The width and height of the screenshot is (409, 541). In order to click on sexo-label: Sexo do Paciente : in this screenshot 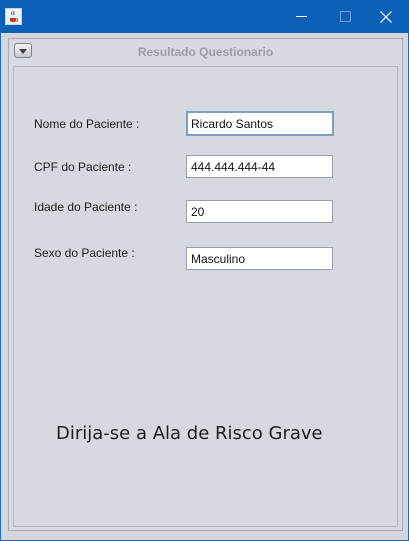, I will do `click(84, 253)`.